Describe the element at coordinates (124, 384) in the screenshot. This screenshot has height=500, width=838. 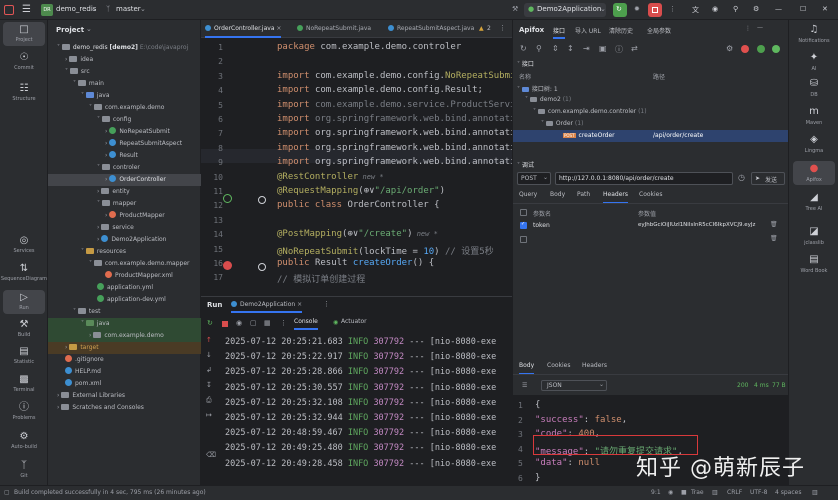
I see `tree-item: pom.xml` at that location.